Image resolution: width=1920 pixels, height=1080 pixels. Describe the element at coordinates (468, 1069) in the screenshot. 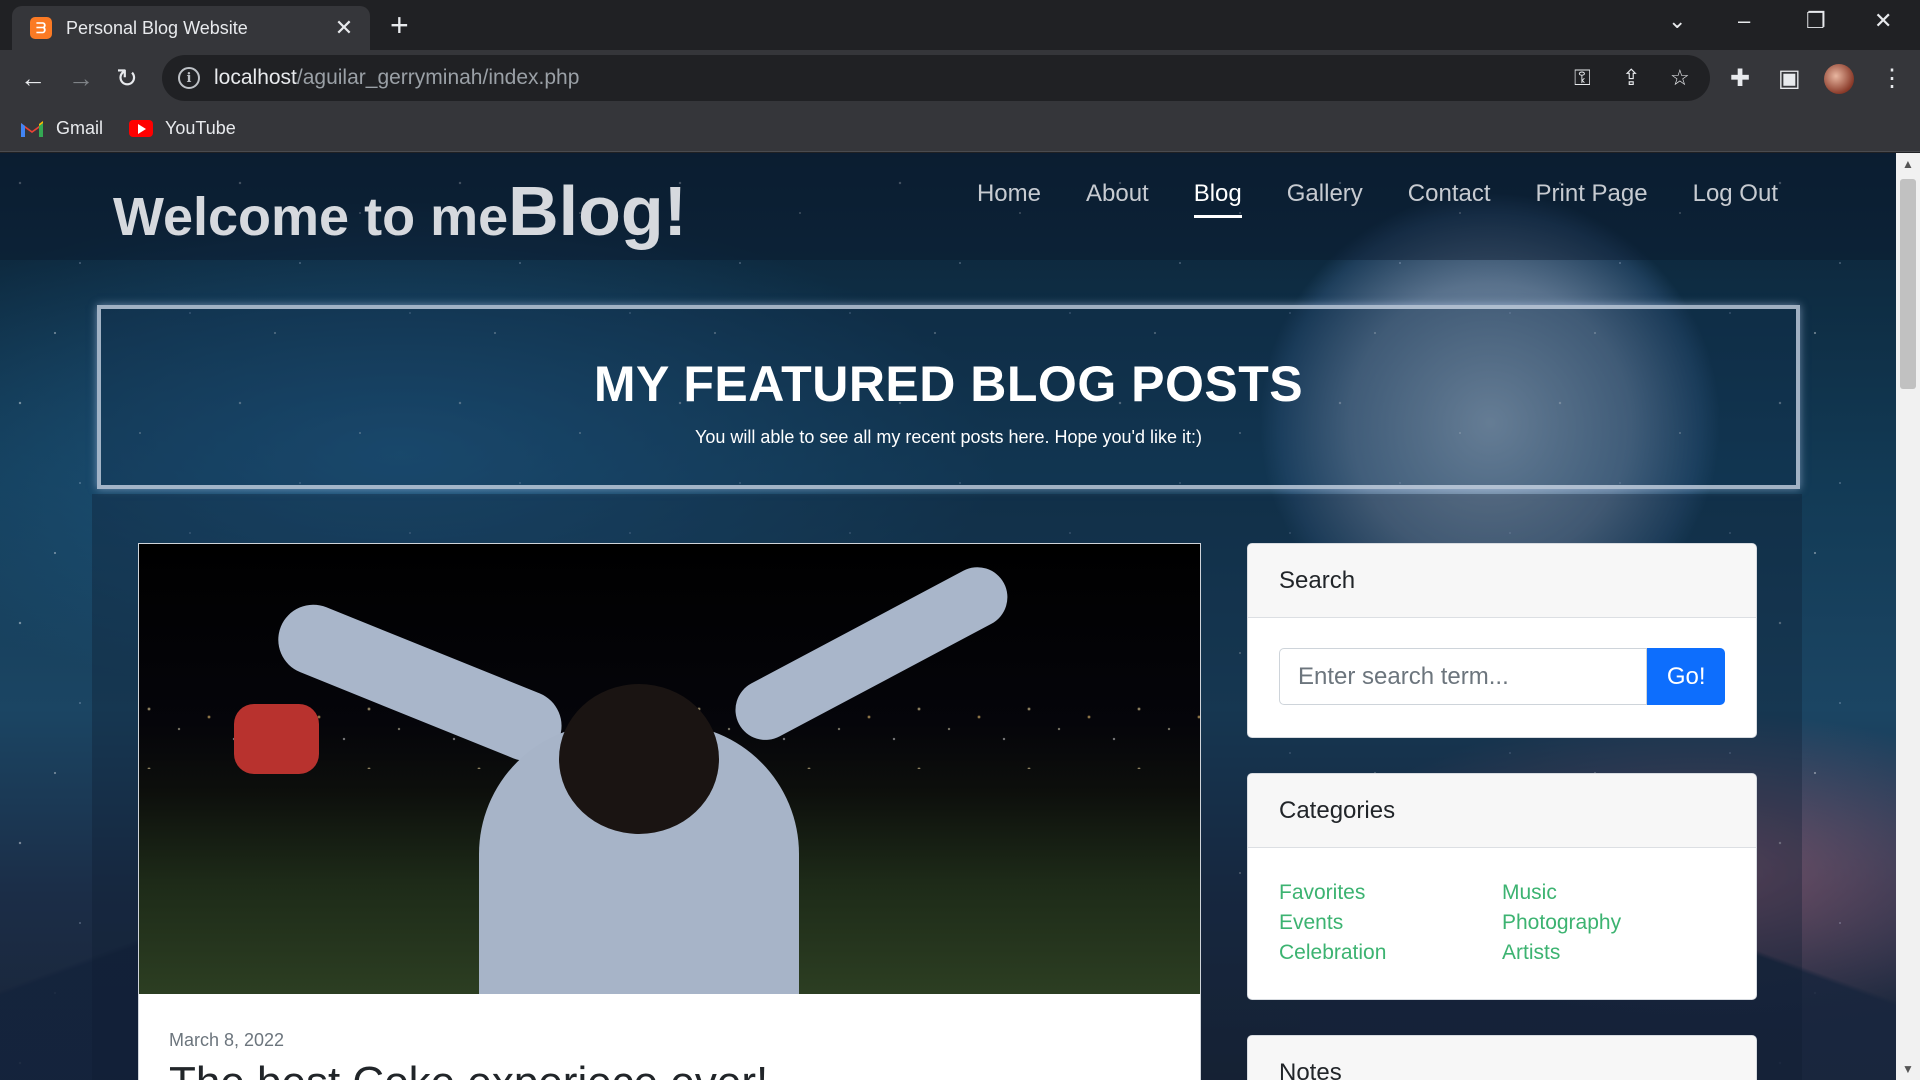

I see `post-title: The best Coke experiece ever!` at that location.